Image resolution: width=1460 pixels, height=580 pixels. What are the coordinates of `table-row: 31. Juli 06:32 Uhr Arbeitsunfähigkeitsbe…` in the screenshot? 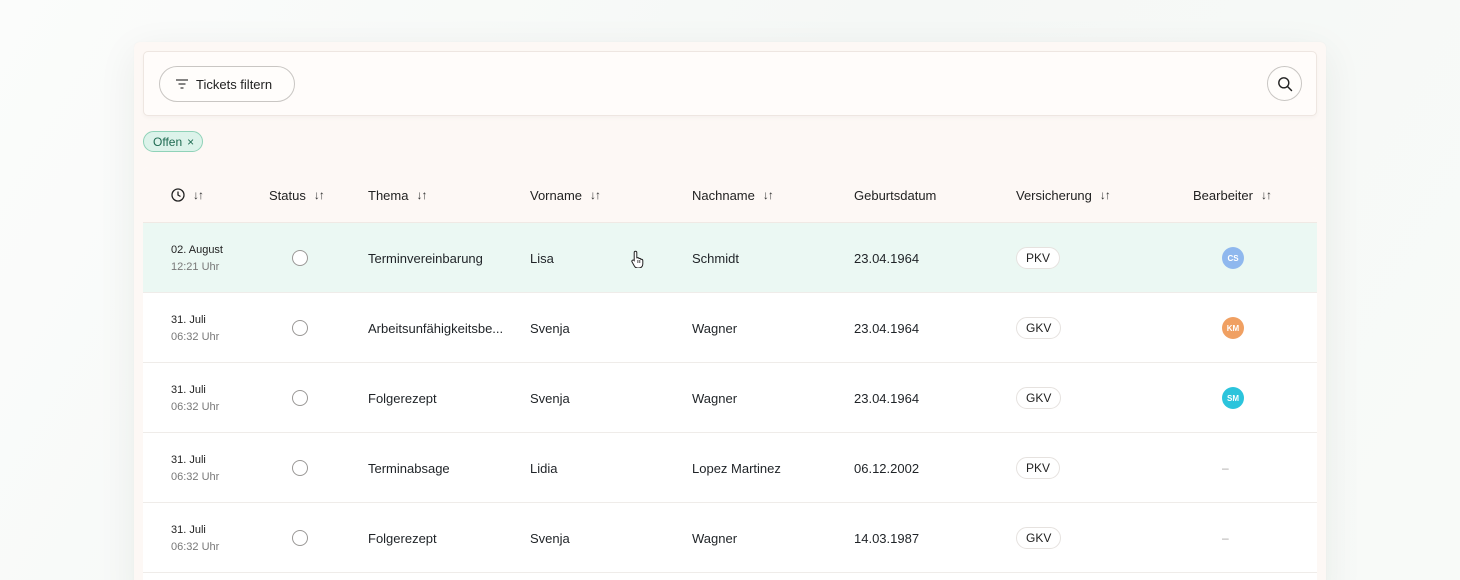 It's located at (730, 328).